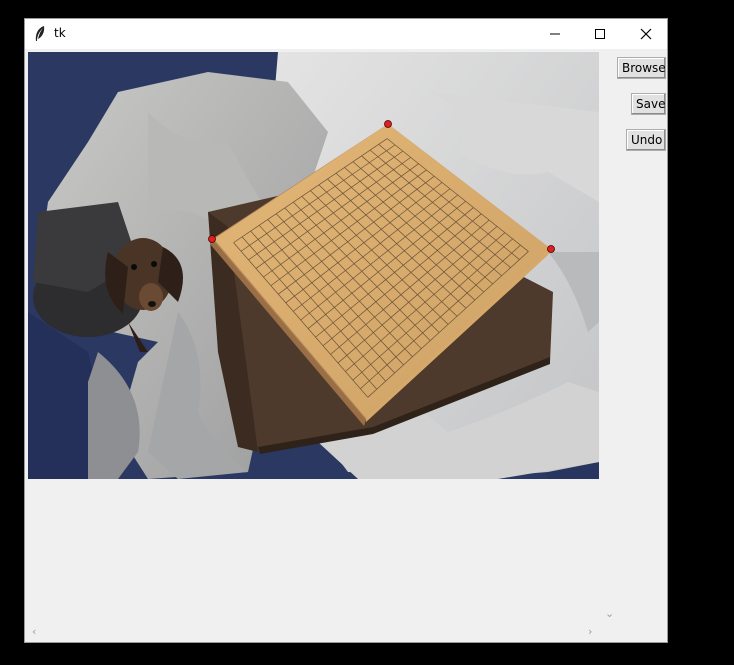 This screenshot has width=734, height=665. I want to click on corner-marker-top, so click(388, 124).